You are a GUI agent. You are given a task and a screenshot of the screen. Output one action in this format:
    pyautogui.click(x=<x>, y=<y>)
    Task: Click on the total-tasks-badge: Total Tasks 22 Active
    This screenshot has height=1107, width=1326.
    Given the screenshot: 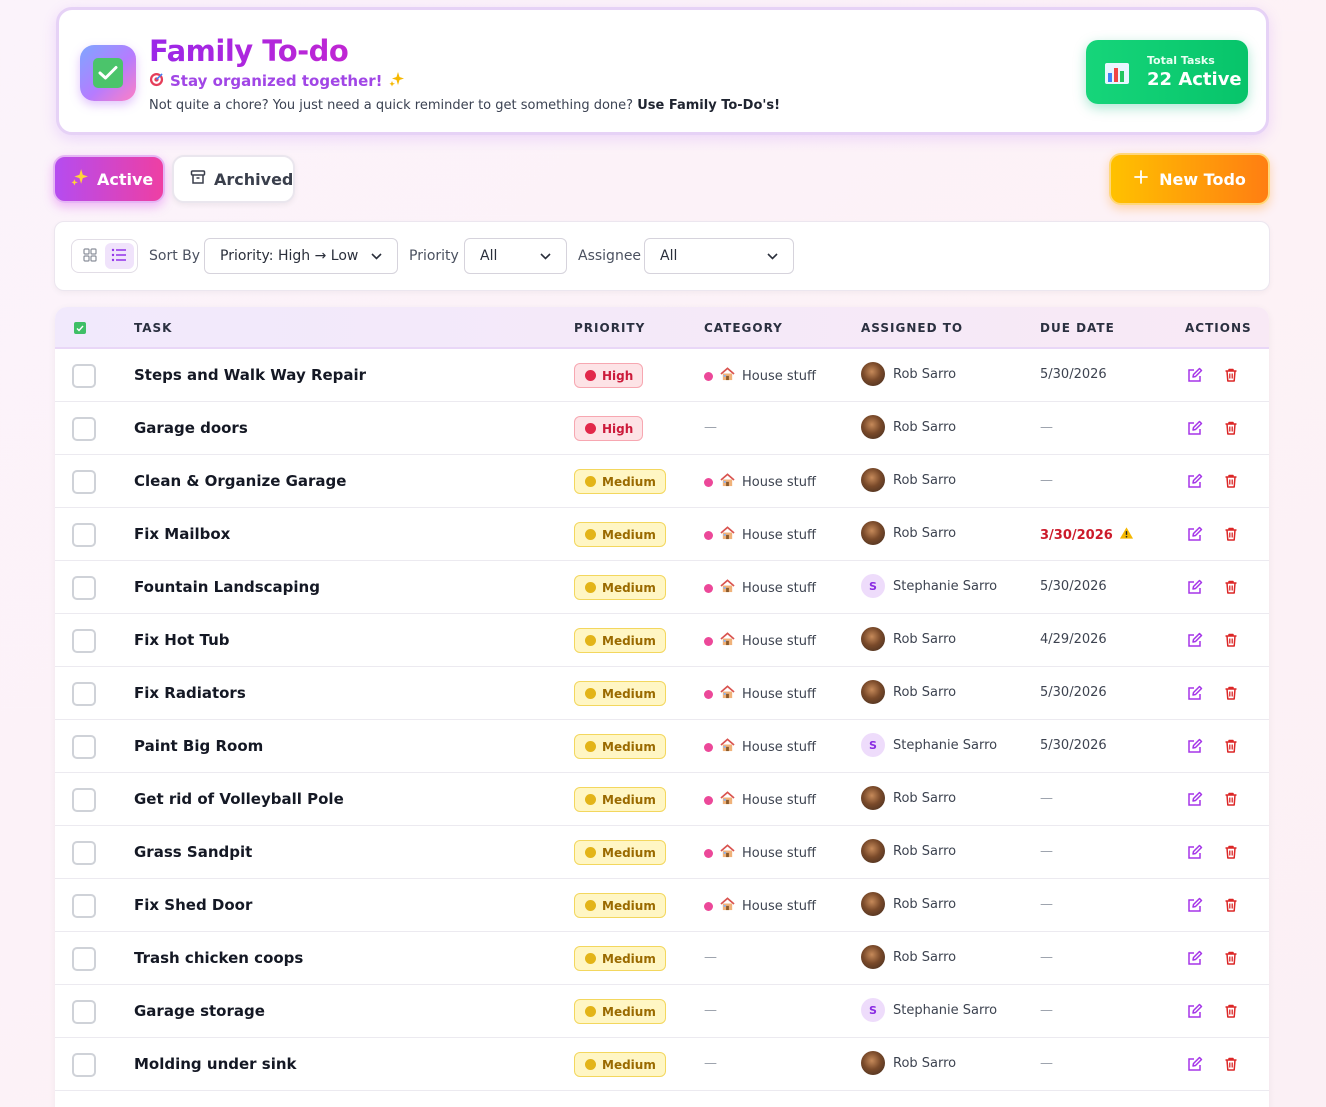 What is the action you would take?
    pyautogui.click(x=1167, y=72)
    